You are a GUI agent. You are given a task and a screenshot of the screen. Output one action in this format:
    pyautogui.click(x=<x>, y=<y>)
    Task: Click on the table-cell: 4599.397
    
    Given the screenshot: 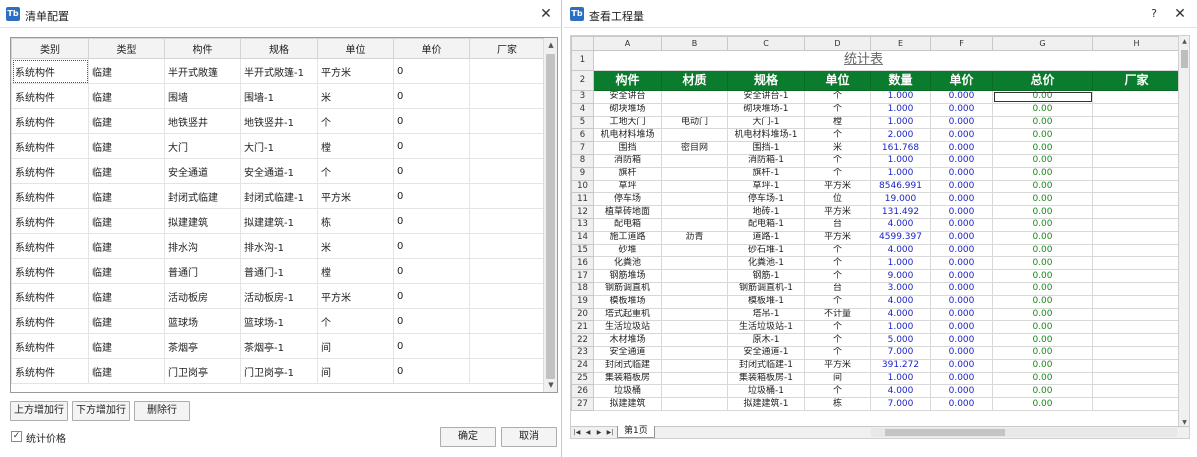 What is the action you would take?
    pyautogui.click(x=900, y=237)
    